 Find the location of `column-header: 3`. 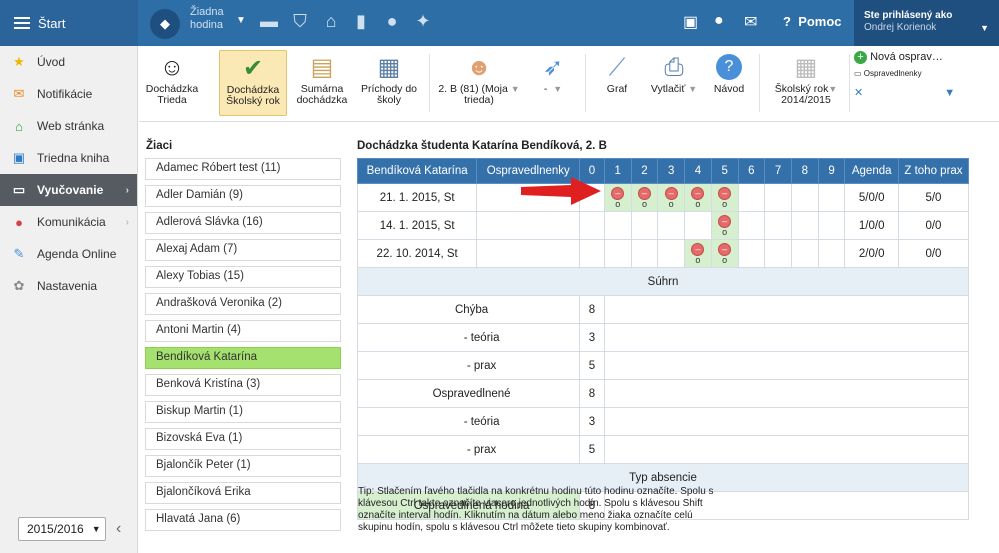

column-header: 3 is located at coordinates (671, 171).